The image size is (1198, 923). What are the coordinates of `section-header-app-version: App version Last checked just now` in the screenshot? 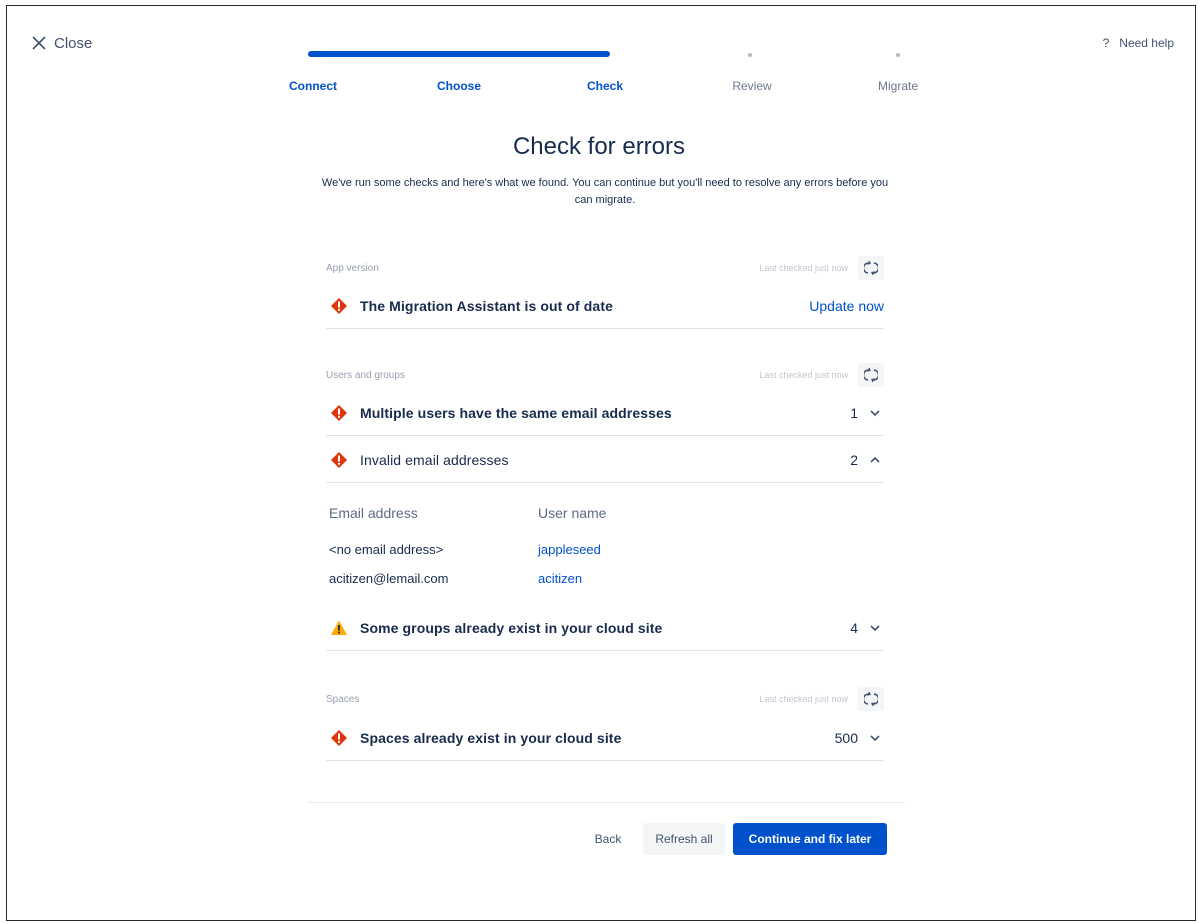 It's located at (605, 268).